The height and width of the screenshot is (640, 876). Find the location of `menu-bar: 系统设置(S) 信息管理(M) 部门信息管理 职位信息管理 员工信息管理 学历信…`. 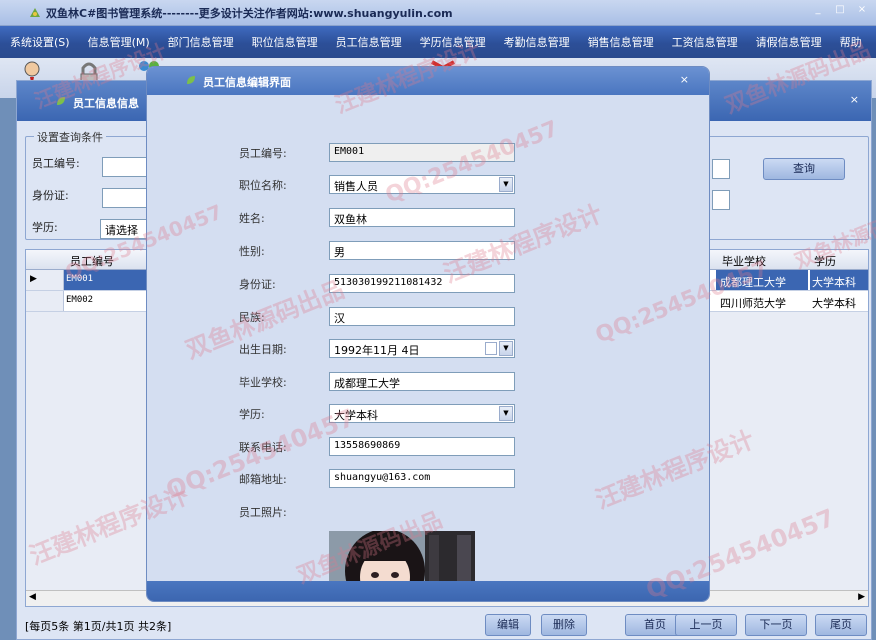

menu-bar: 系统设置(S) 信息管理(M) 部门信息管理 职位信息管理 员工信息管理 学历信… is located at coordinates (438, 42).